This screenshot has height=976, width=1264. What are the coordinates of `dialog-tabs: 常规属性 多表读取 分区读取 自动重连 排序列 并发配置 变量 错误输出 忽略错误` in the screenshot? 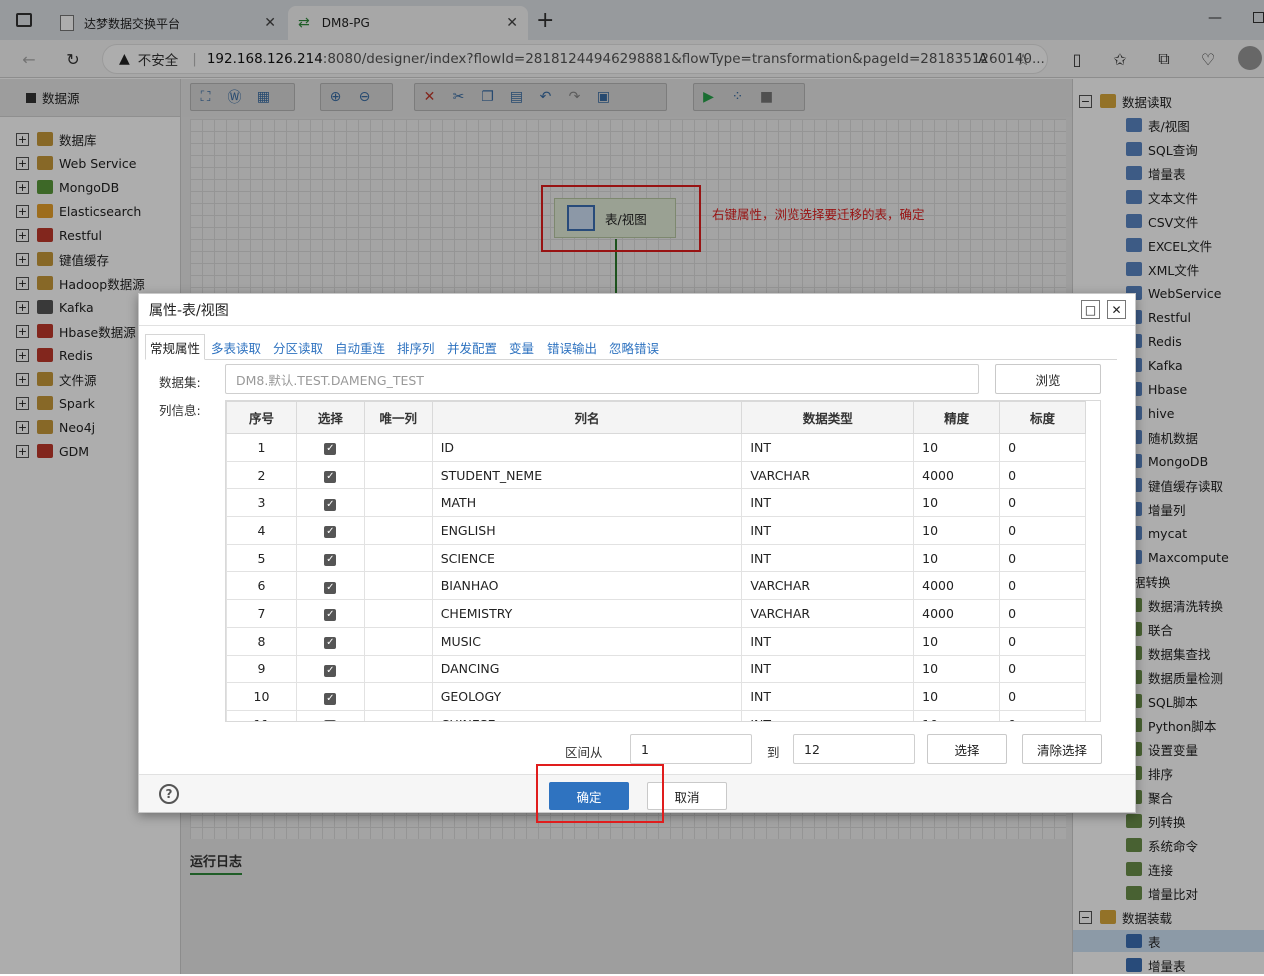 It's located at (631, 347).